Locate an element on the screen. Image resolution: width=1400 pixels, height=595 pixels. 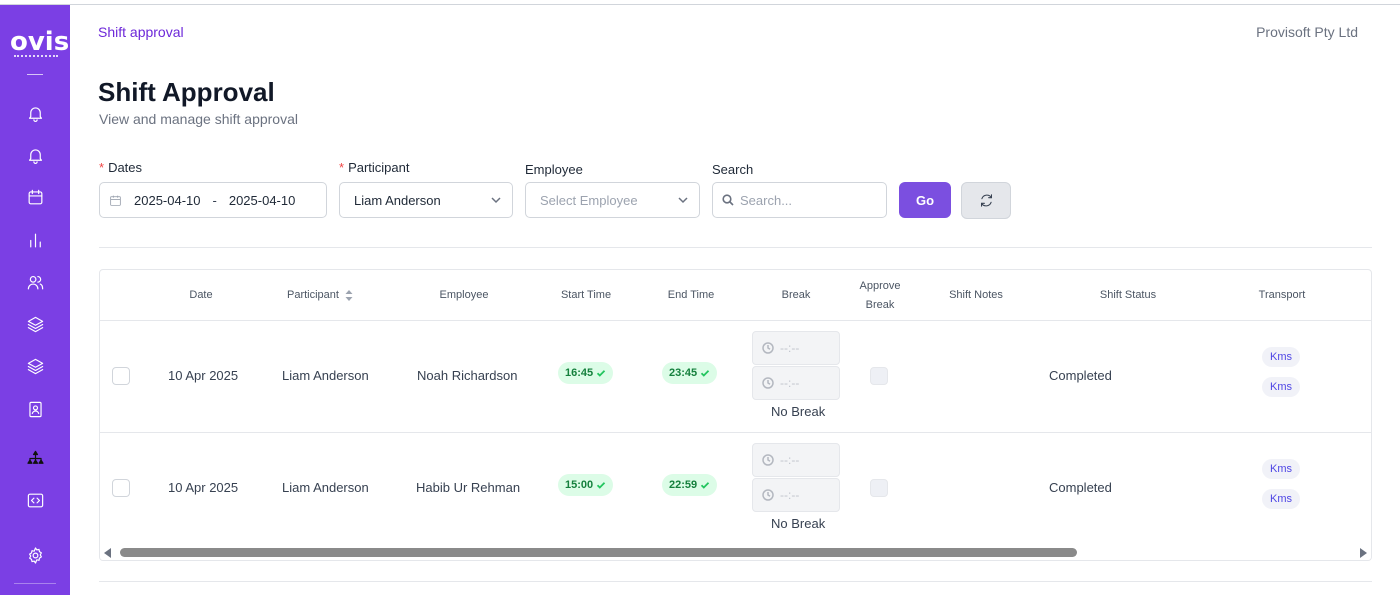
top-border is located at coordinates (700, 2).